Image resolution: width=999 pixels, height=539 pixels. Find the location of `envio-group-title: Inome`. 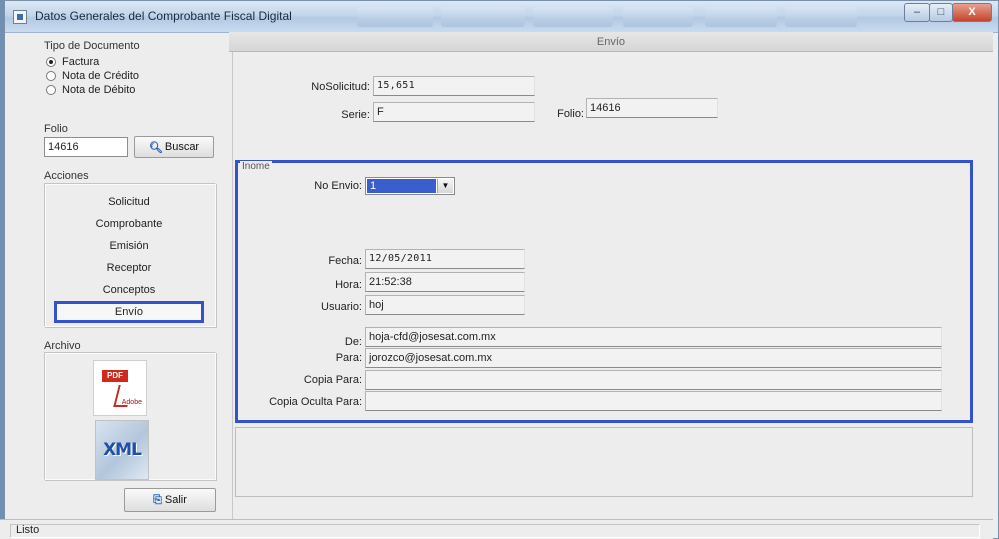

envio-group-title: Inome is located at coordinates (256, 166).